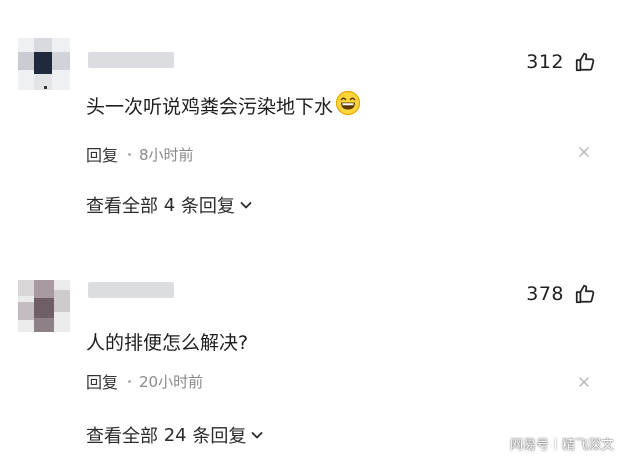 The width and height of the screenshot is (626, 459). I want to click on comment-meta: 回复 20小时前, so click(144, 381).